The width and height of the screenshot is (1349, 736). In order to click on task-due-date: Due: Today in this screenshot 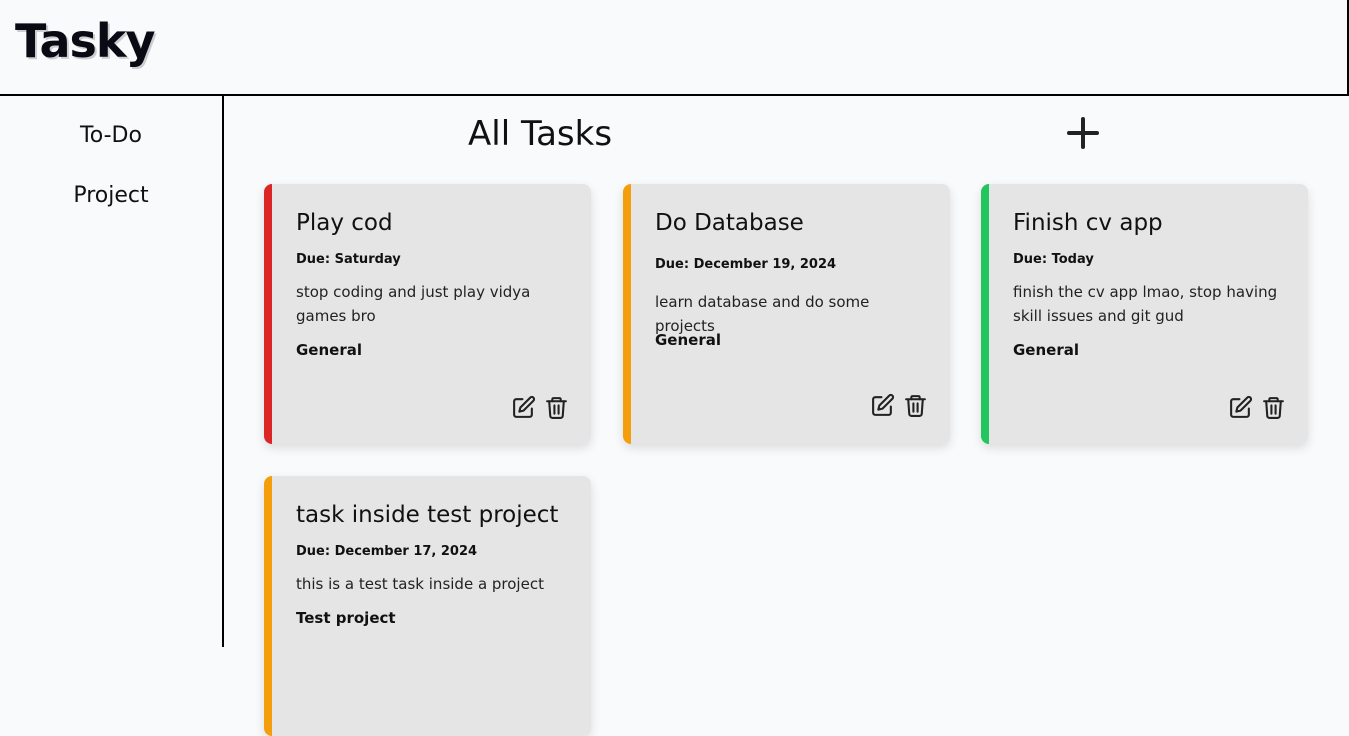, I will do `click(1053, 259)`.